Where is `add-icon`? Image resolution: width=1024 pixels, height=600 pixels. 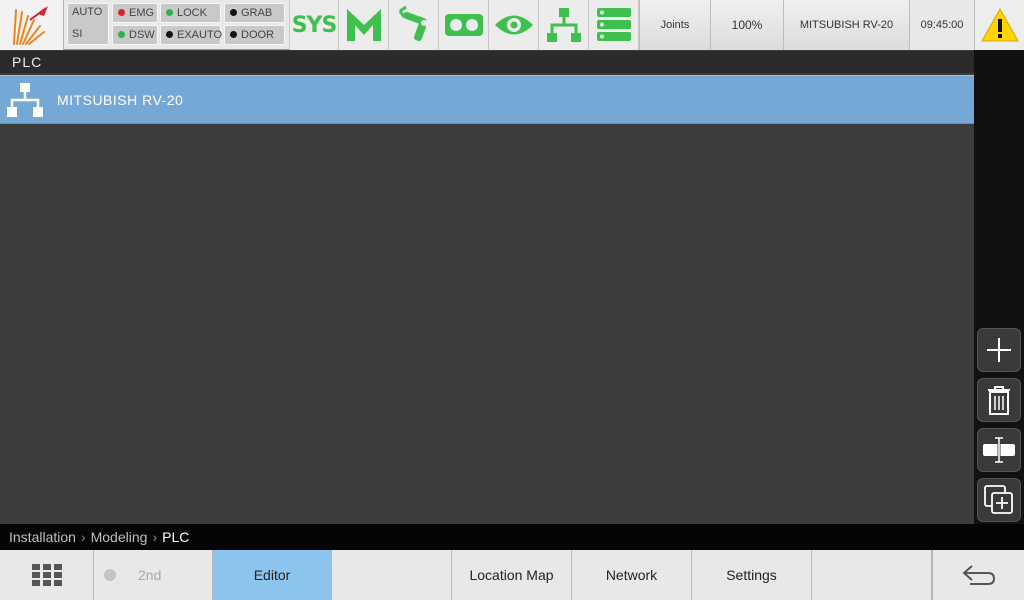 add-icon is located at coordinates (999, 350).